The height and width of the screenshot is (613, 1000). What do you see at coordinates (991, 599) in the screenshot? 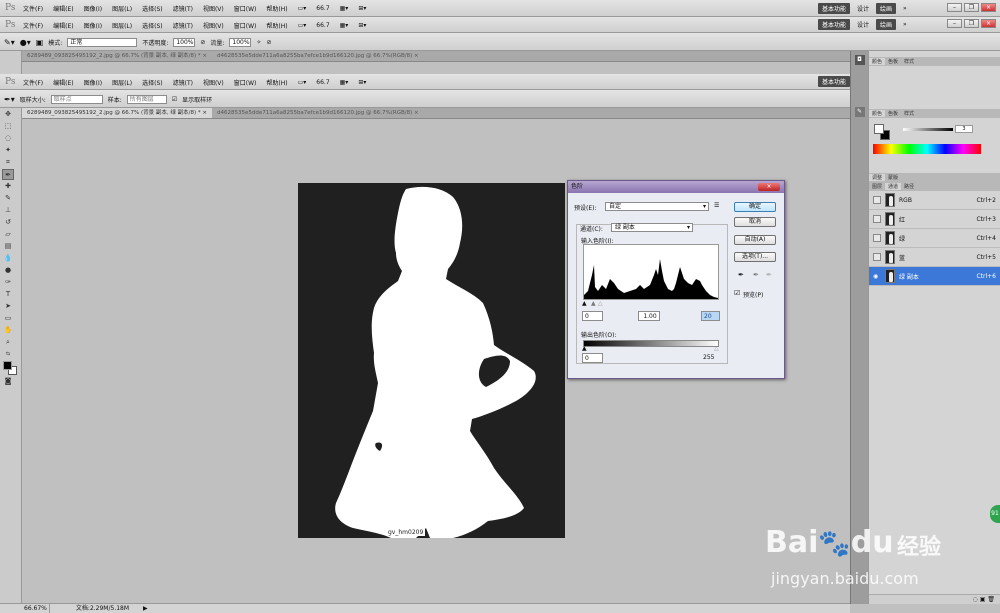
I see `delete-channel-icon: 🗑` at bounding box center [991, 599].